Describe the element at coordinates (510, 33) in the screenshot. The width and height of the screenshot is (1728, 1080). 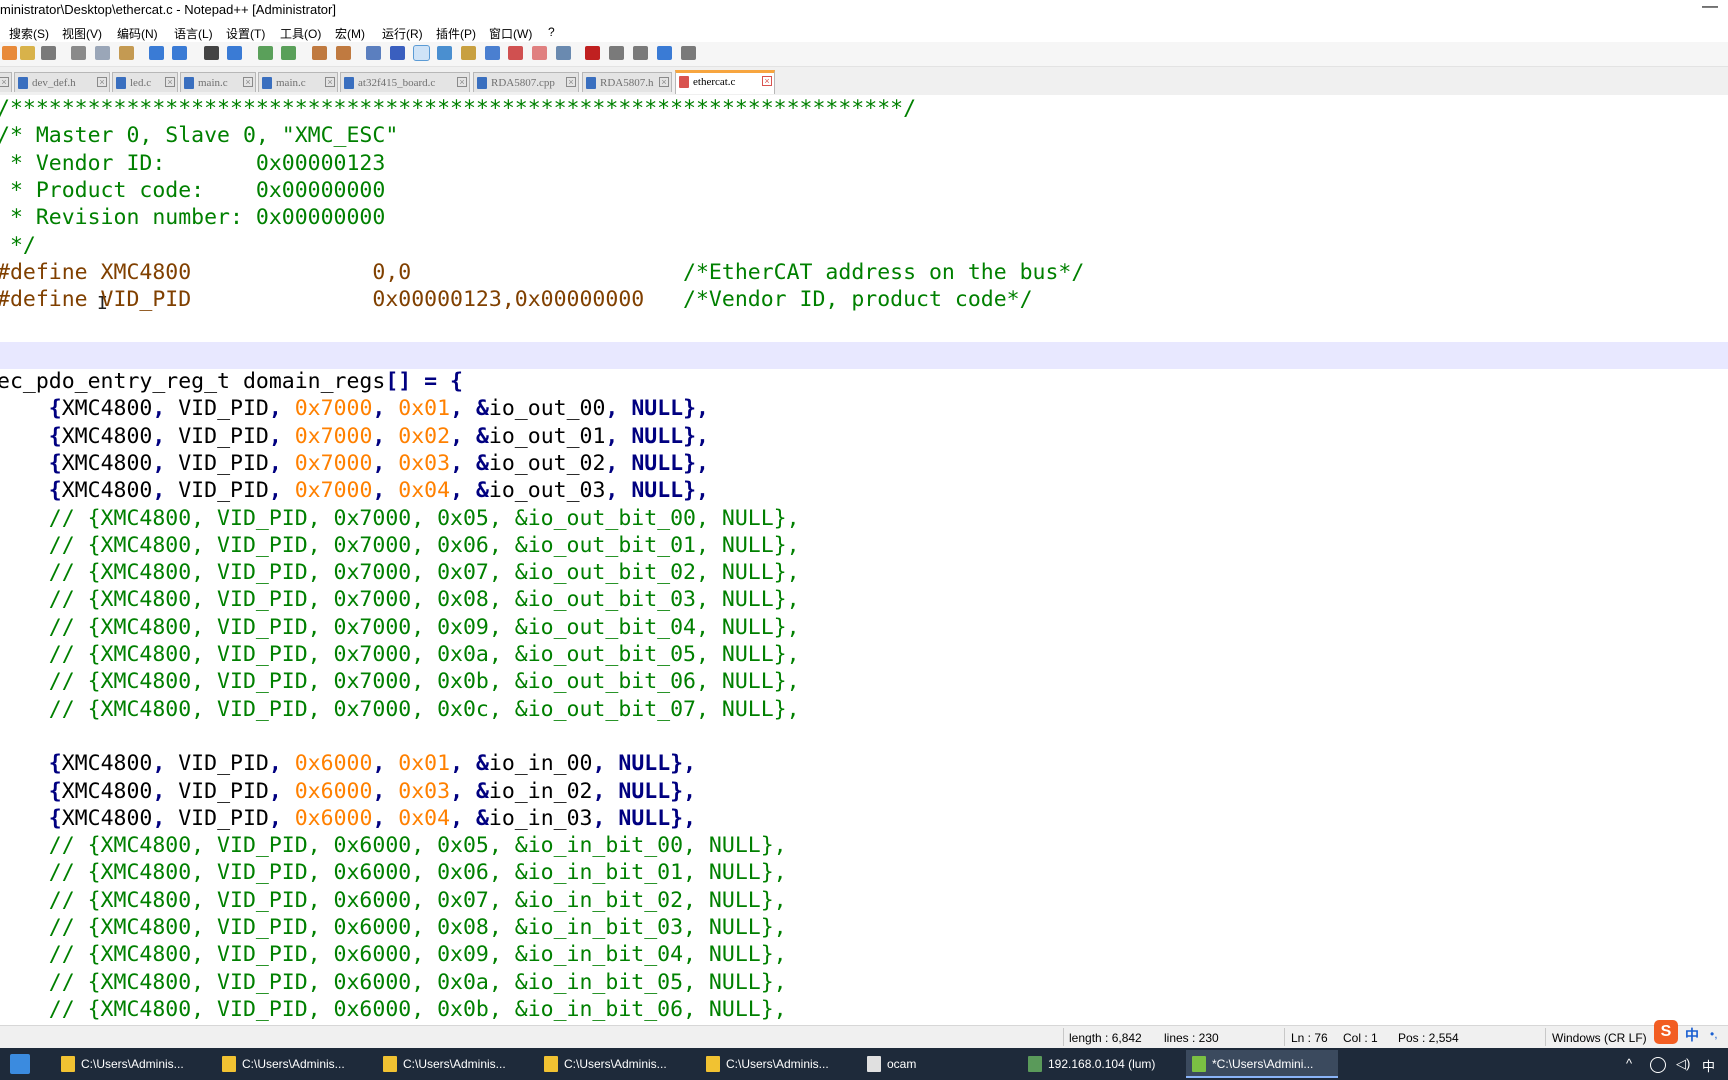
I see `menu-window: 窗口(W)` at that location.